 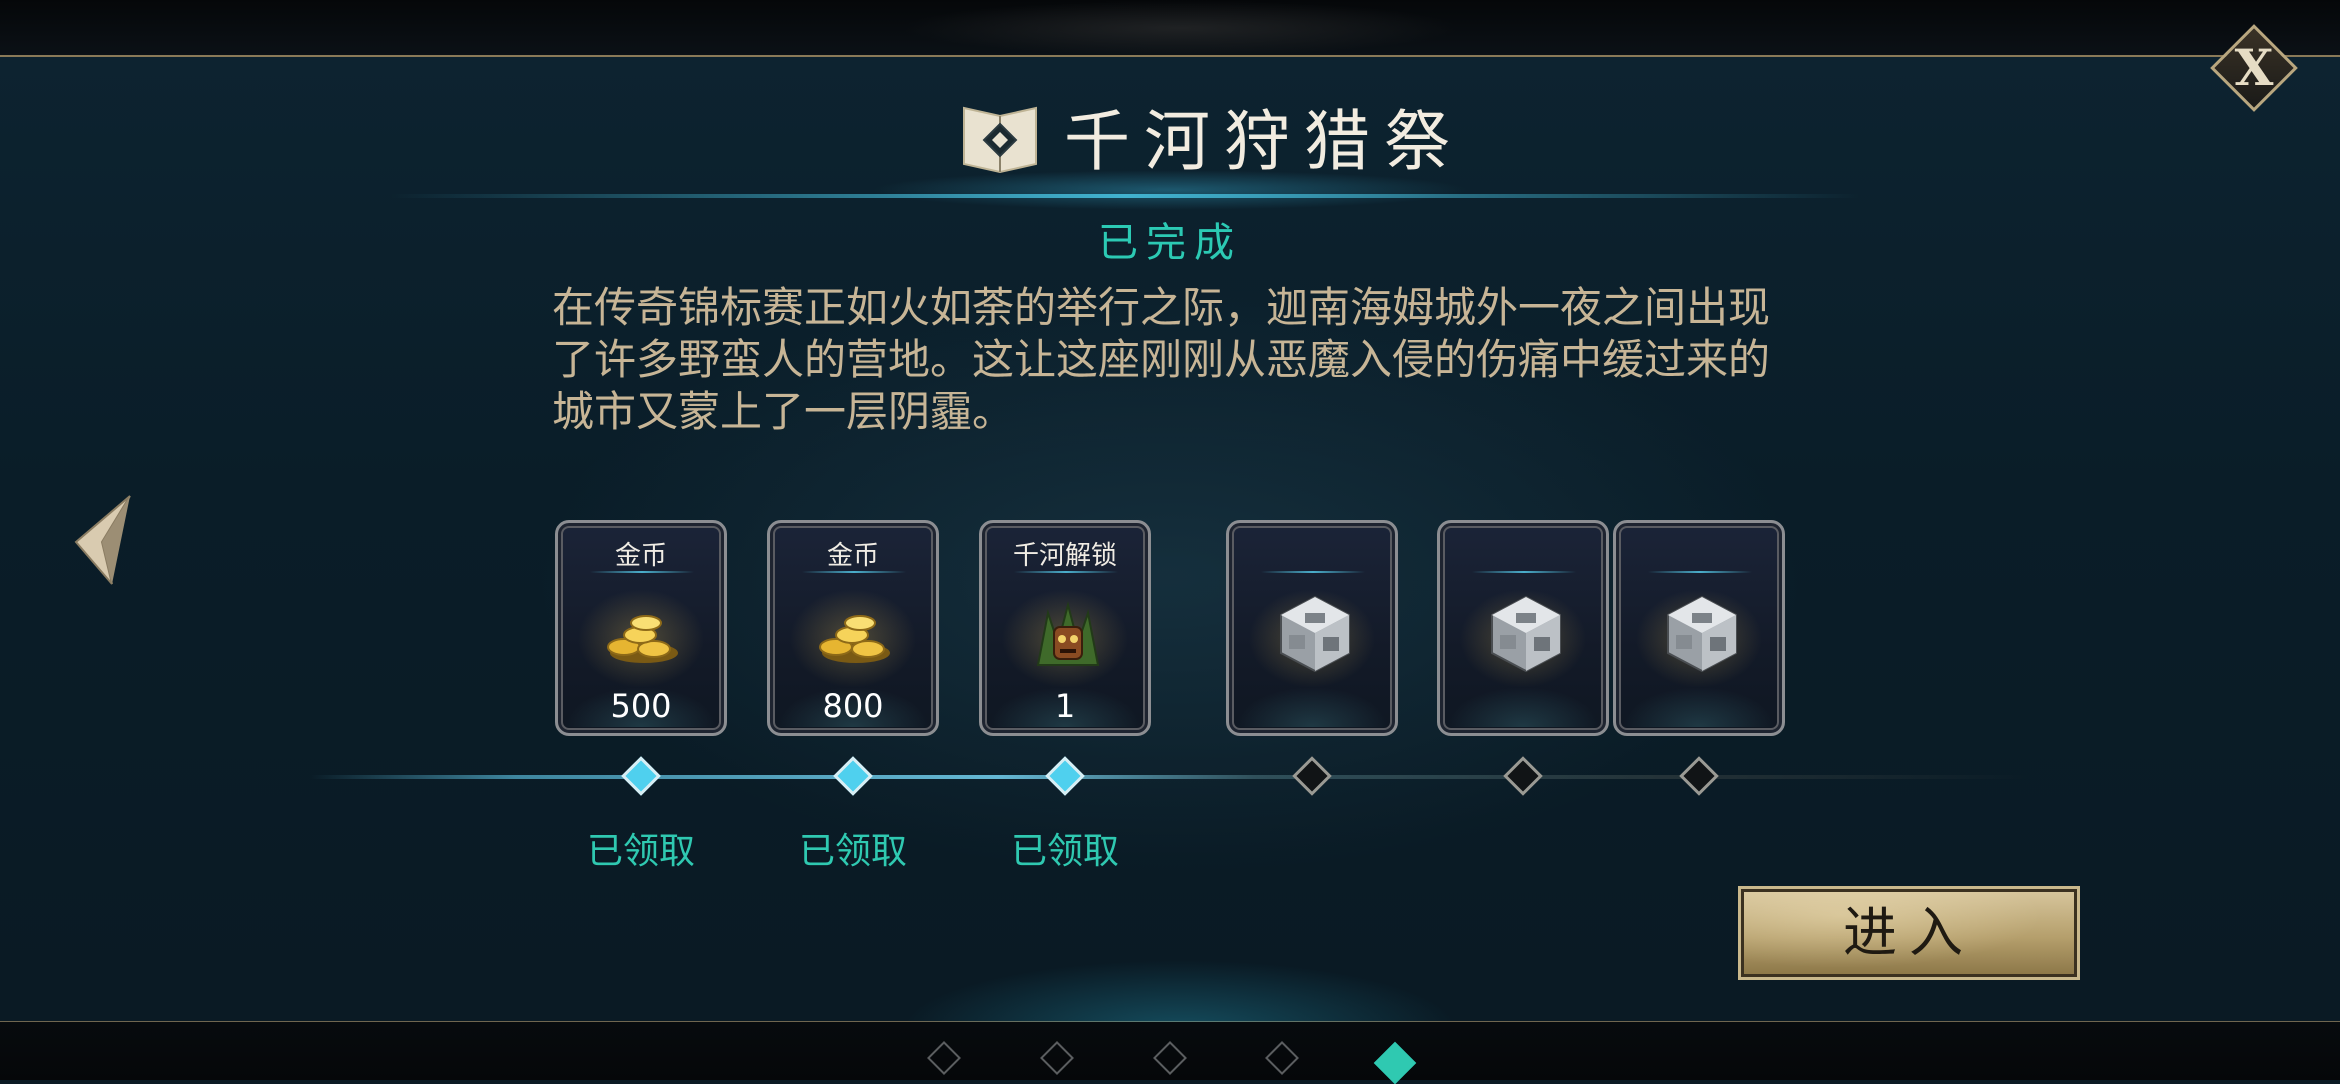 I want to click on title-divider, so click(x=1125, y=196).